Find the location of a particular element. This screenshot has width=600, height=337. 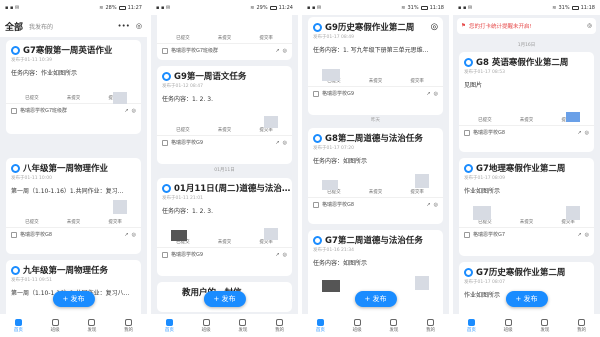

class-name: 格瑞恩学校G7 is located at coordinates (489, 235).